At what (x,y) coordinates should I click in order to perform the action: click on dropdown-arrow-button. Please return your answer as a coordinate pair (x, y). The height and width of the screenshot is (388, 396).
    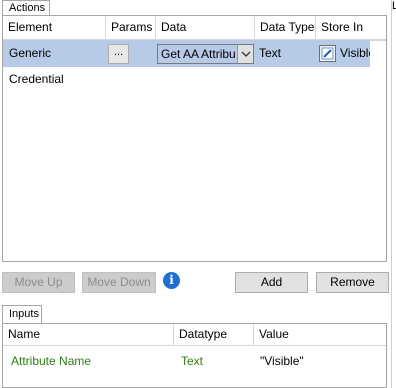
    Looking at the image, I should click on (245, 54).